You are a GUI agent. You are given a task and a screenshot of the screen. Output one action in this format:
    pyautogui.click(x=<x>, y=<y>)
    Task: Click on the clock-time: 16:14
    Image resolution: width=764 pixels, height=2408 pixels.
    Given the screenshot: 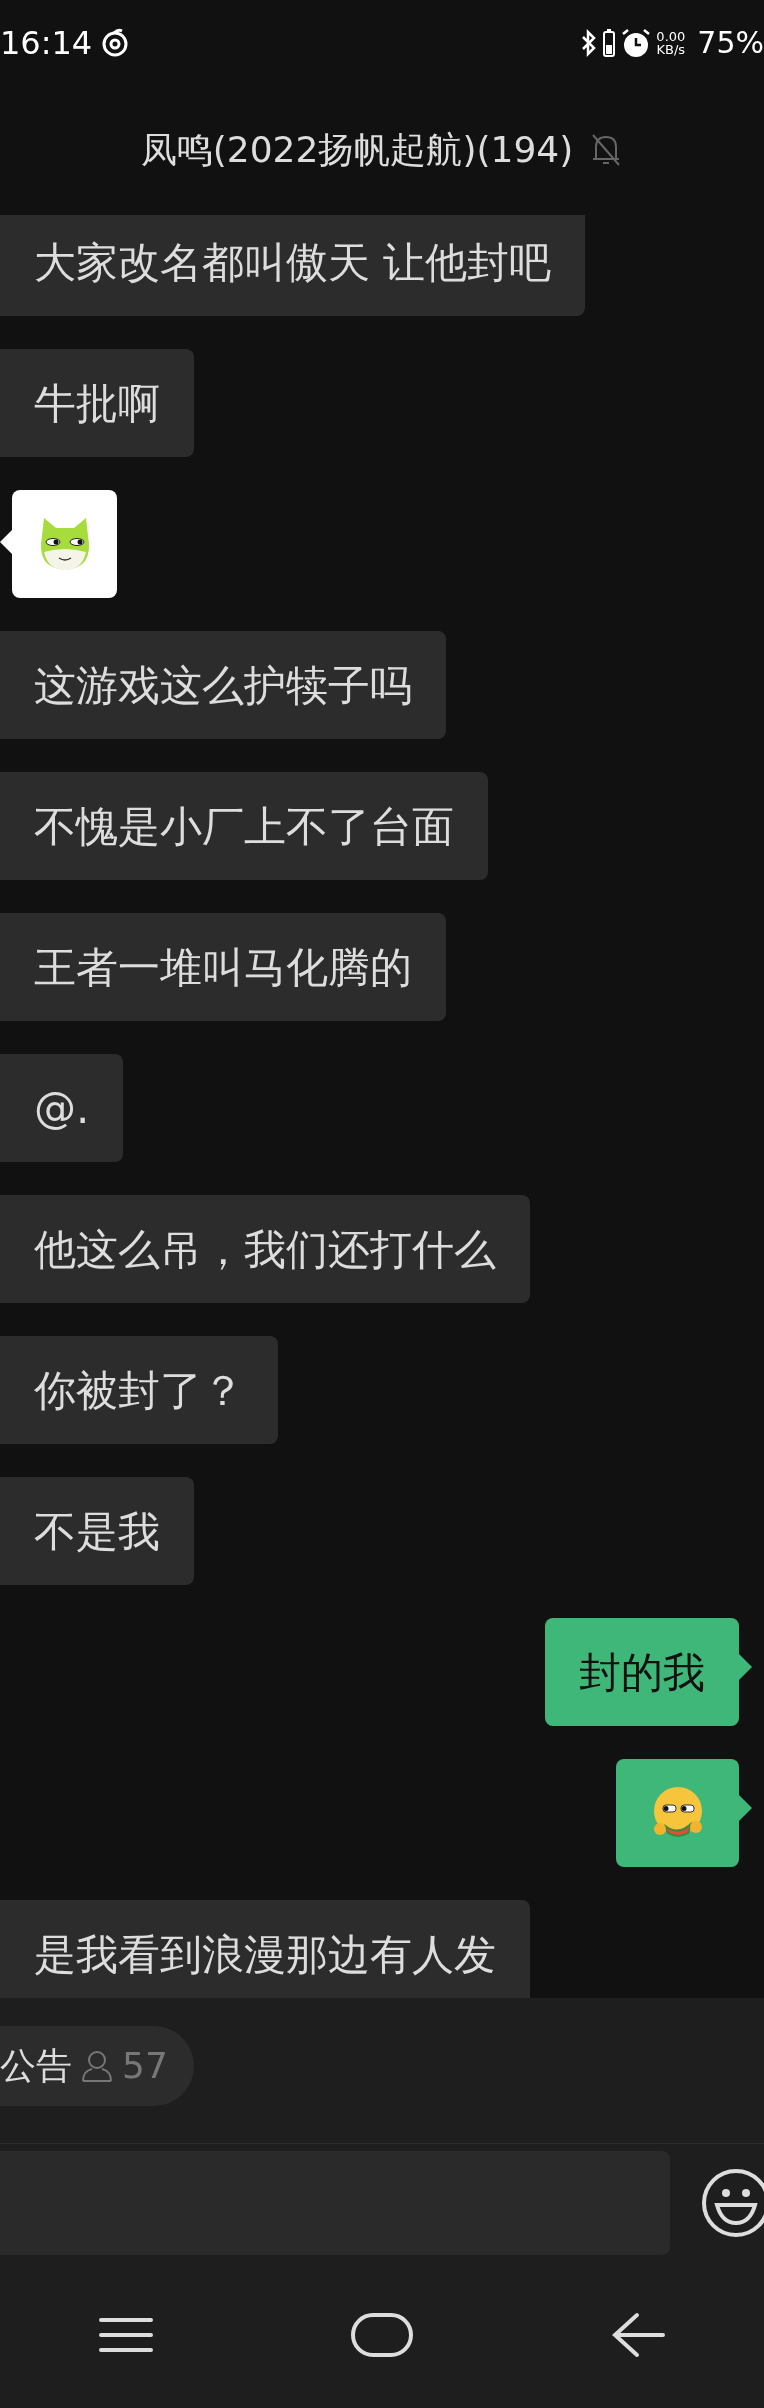 What is the action you would take?
    pyautogui.click(x=46, y=43)
    